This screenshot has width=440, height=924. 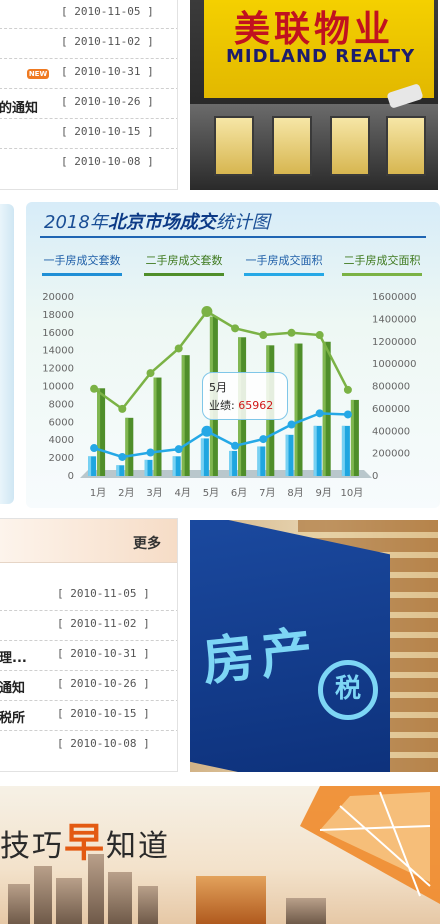 I want to click on tooltip-line: 业绩: 65962, so click(x=241, y=405).